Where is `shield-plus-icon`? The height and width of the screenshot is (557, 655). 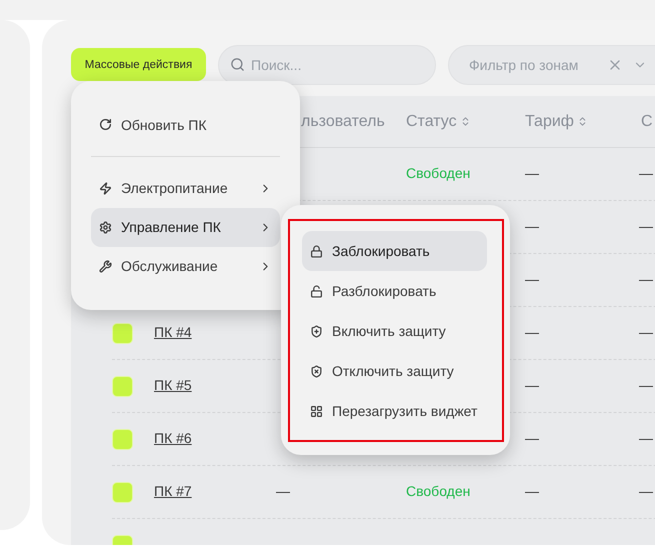
shield-plus-icon is located at coordinates (316, 331).